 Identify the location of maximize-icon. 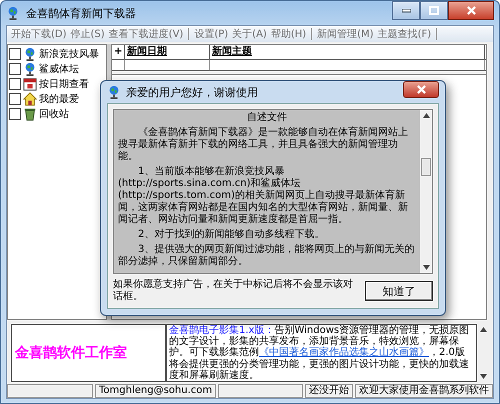
(434, 10).